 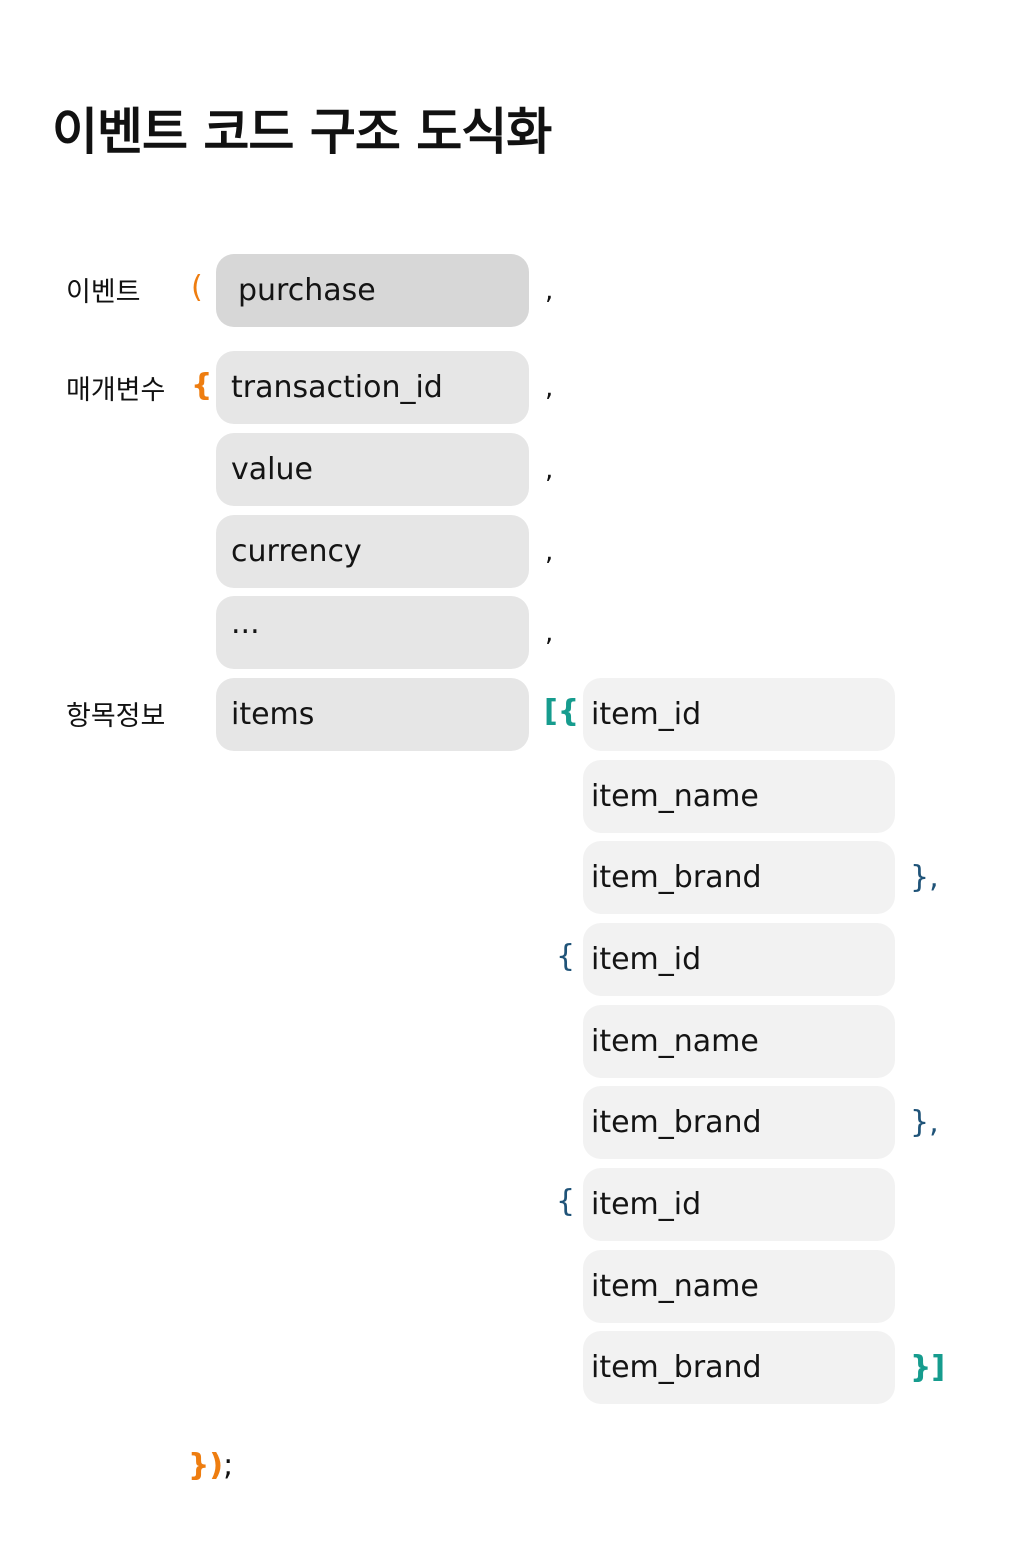 What do you see at coordinates (302, 132) in the screenshot?
I see `page-title: 이벤트 코드 구조 도식화` at bounding box center [302, 132].